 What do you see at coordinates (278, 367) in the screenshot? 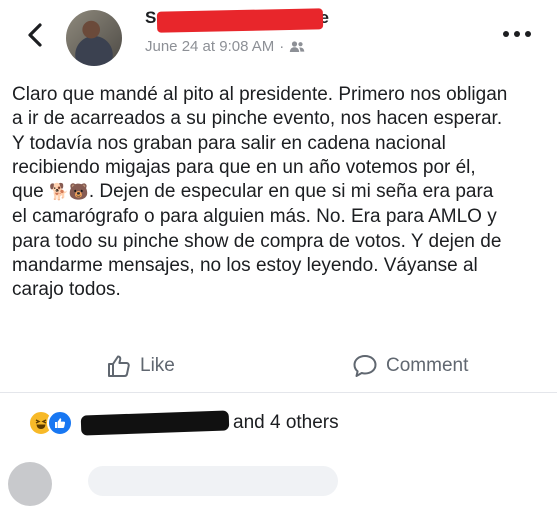
I see `post-actions: Like Comment` at bounding box center [278, 367].